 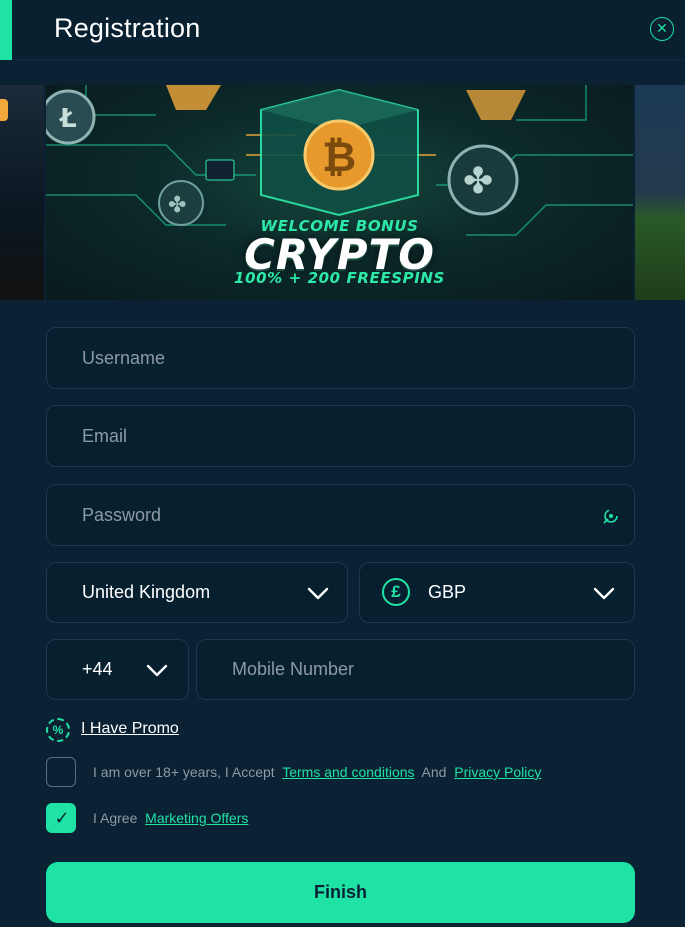 What do you see at coordinates (434, 772) in the screenshot?
I see `terms-and-text: And` at bounding box center [434, 772].